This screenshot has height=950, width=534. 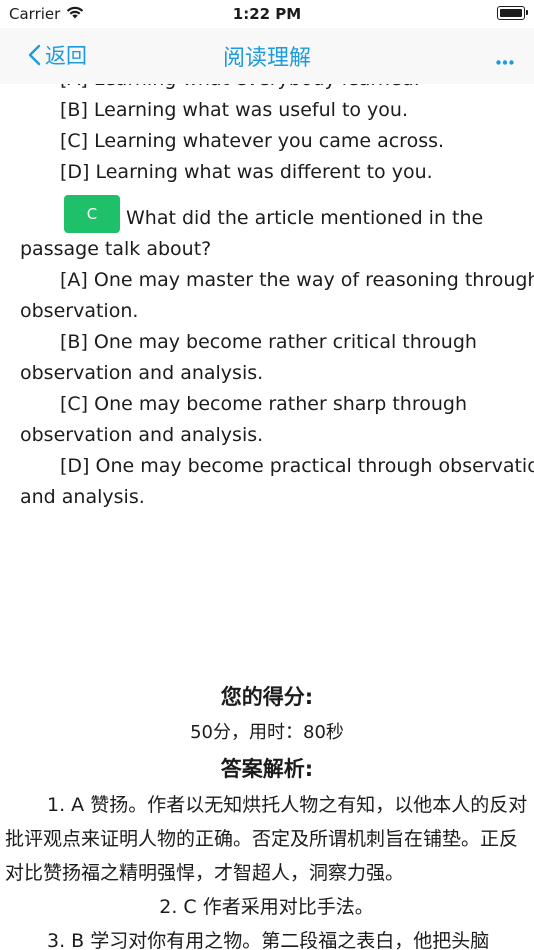 I want to click on status-bar: Carrier 1:22 PM, so click(x=267, y=14).